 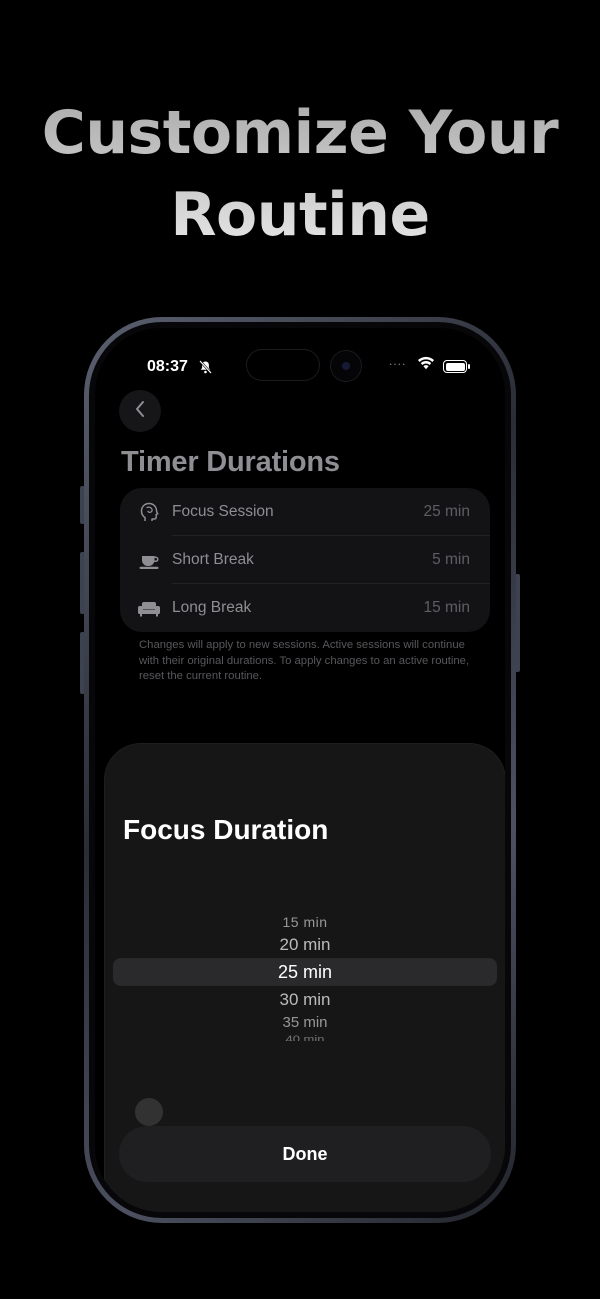 I want to click on status-time: 08:37, so click(x=167, y=366).